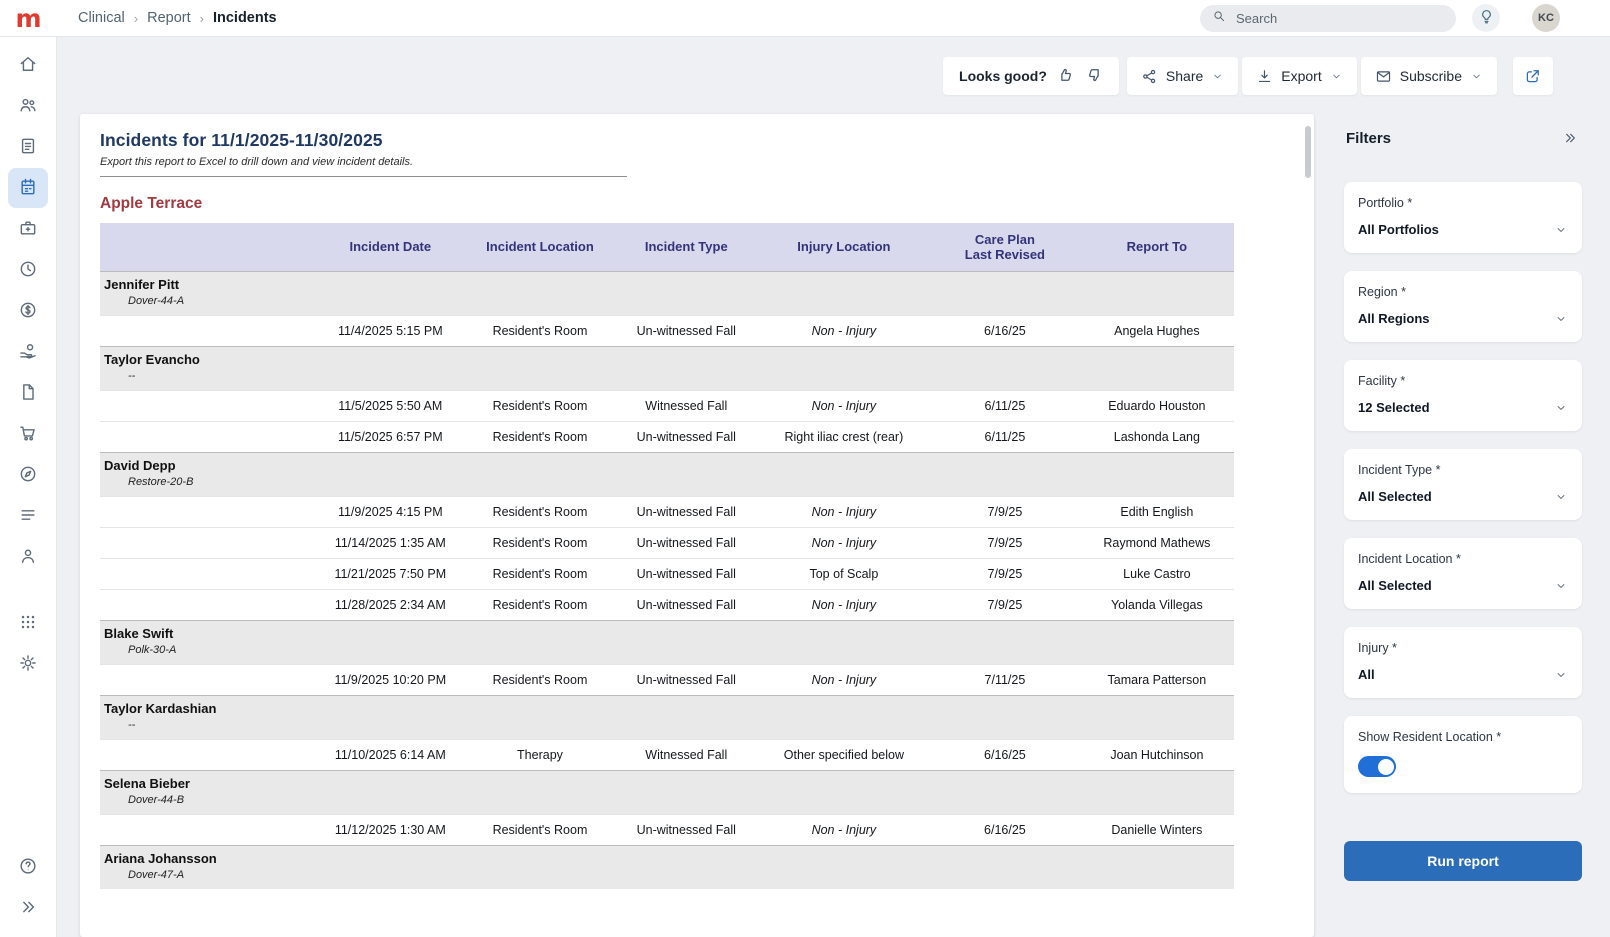 This screenshot has height=937, width=1610. I want to click on resident-group-cell: Taylor Kardashian --, so click(667, 716).